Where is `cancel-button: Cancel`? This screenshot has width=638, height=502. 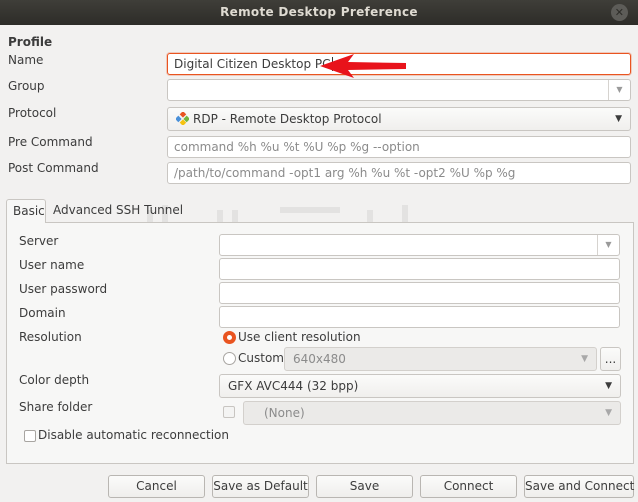
cancel-button: Cancel is located at coordinates (156, 486).